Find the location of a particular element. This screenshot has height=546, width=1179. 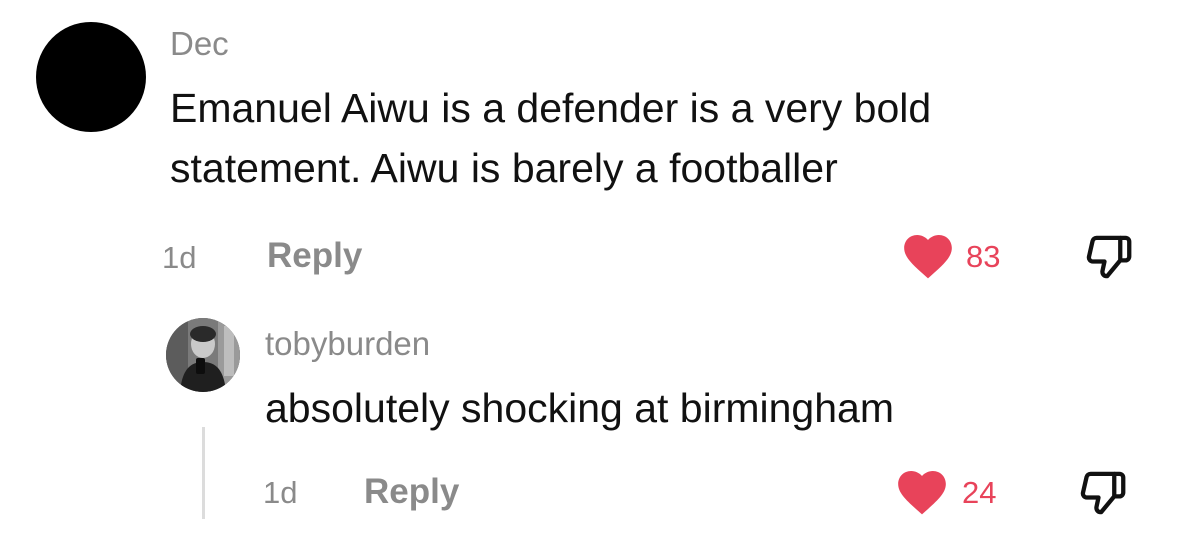

reply-username: tobyburden is located at coordinates (347, 344).